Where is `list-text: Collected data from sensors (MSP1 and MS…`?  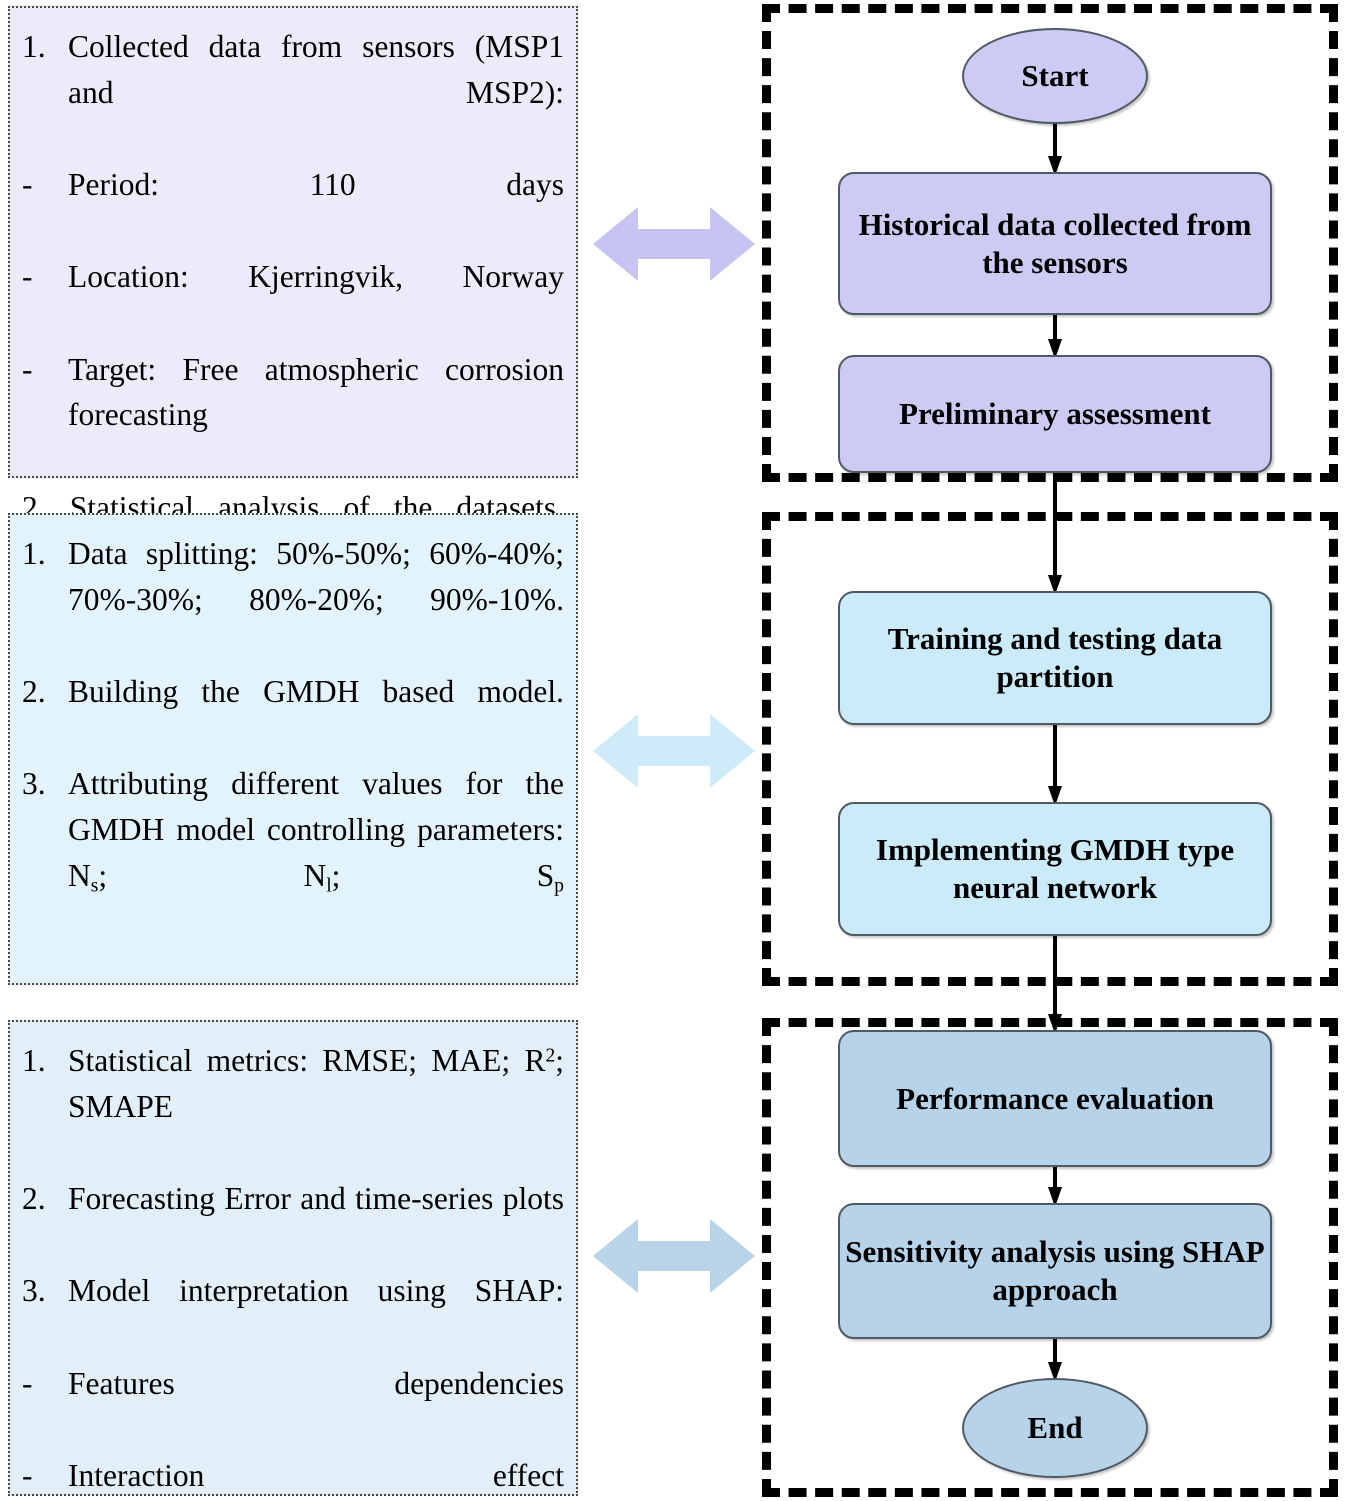
list-text: Collected data from sensors (MSP1 and MS… is located at coordinates (316, 69).